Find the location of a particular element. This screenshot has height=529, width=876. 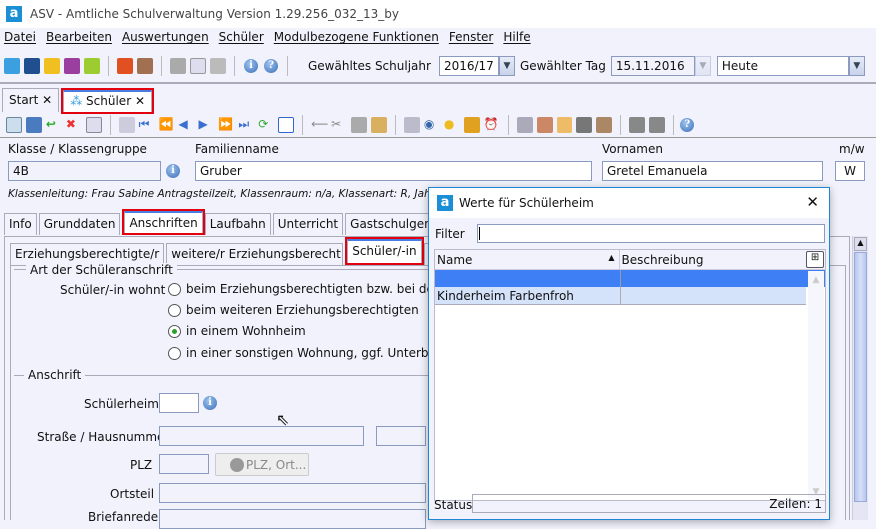

tab-info: Info is located at coordinates (20, 224).